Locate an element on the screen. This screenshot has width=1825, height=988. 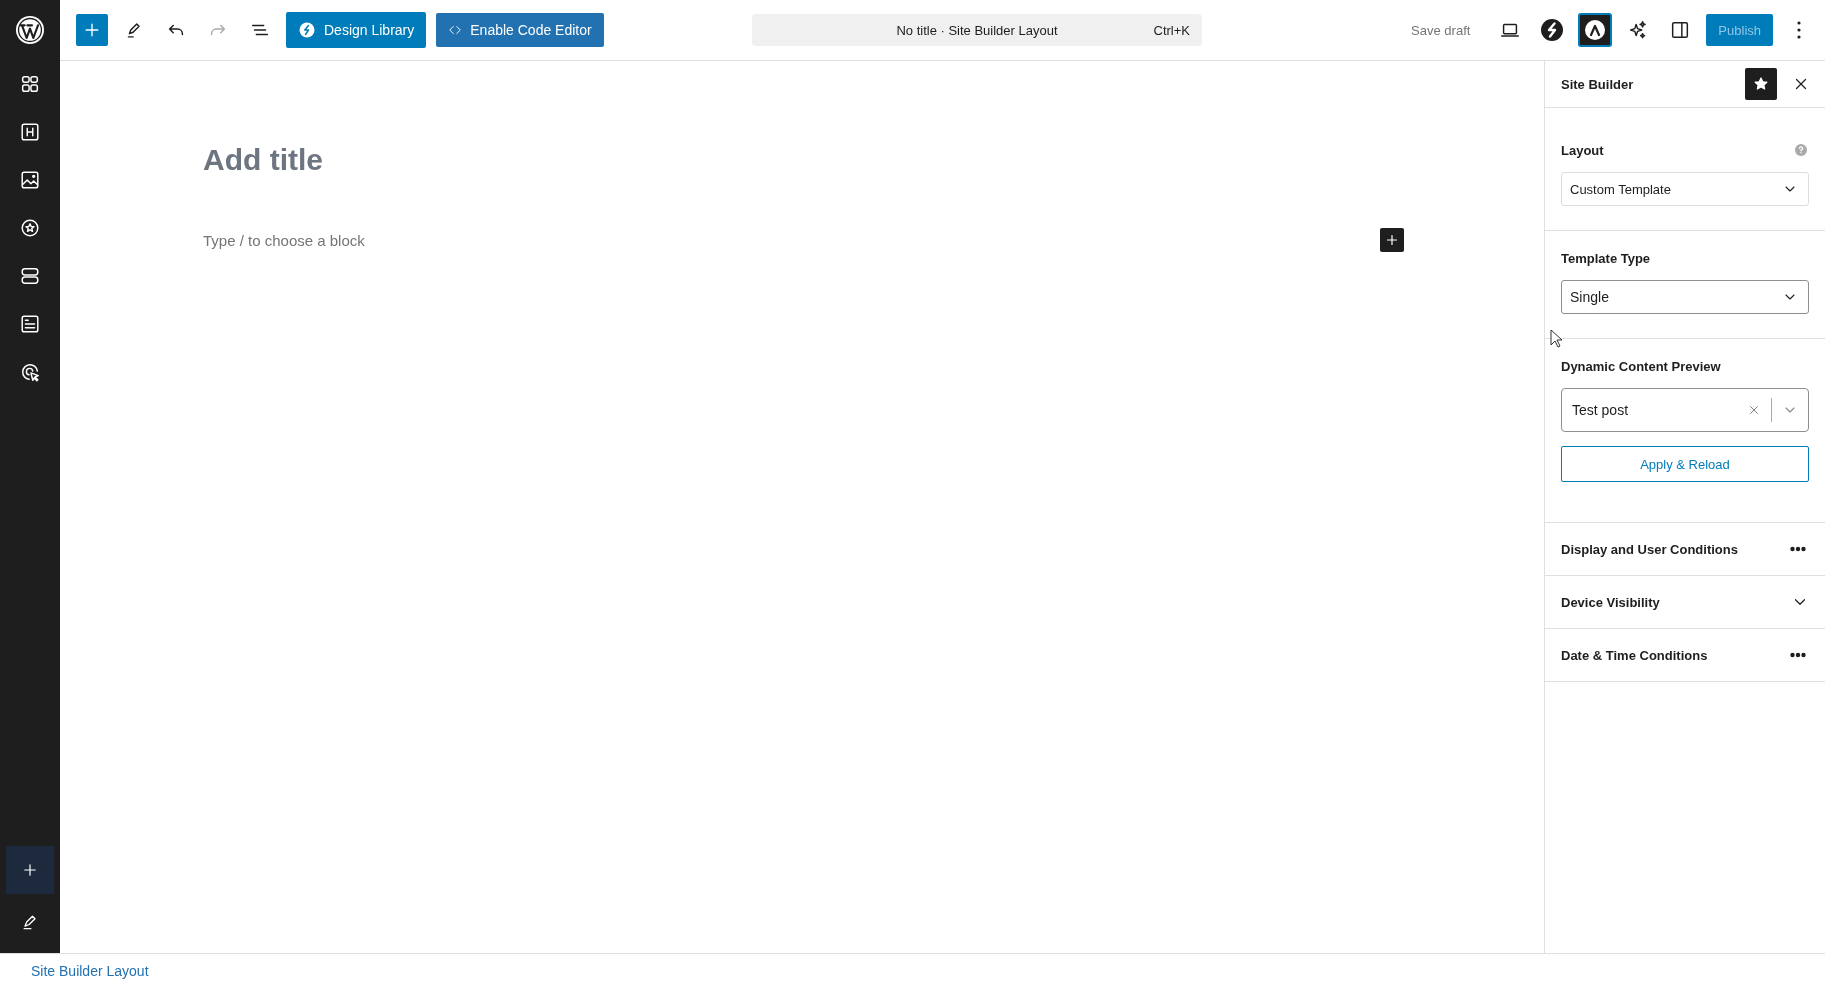
breadcrumb-link: Site Builder Layout is located at coordinates (90, 971).